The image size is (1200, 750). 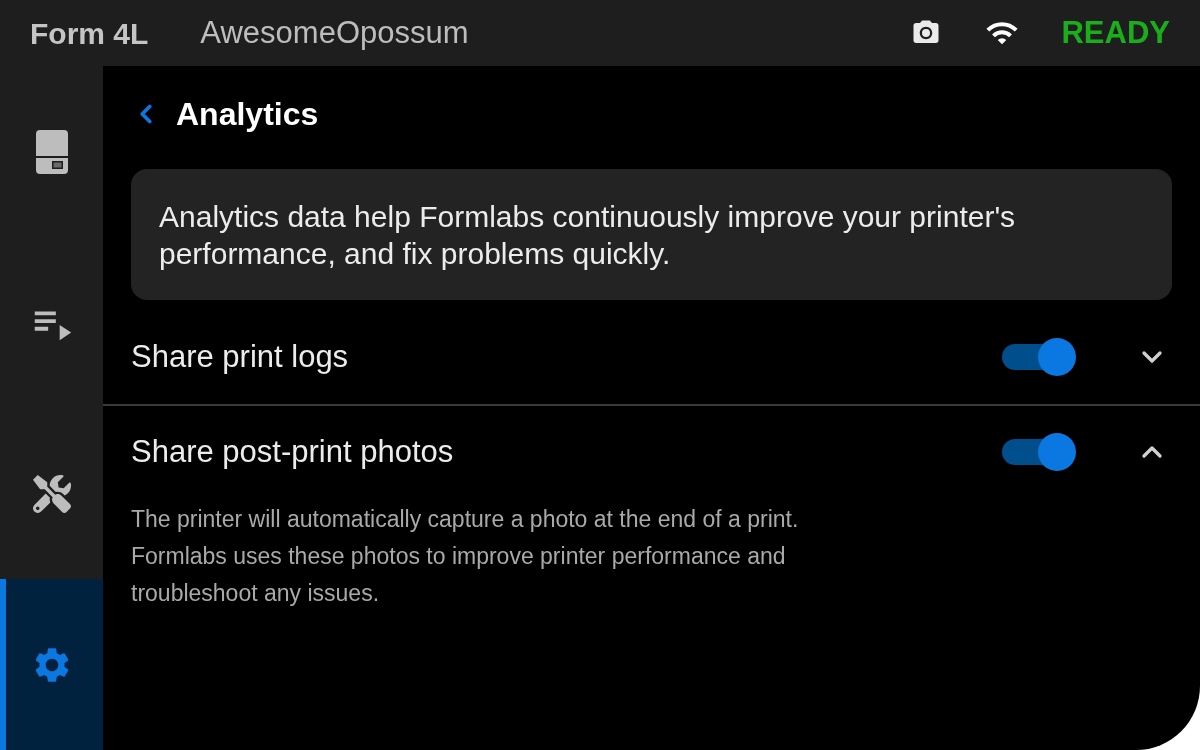 I want to click on status-text: READY, so click(x=1115, y=32).